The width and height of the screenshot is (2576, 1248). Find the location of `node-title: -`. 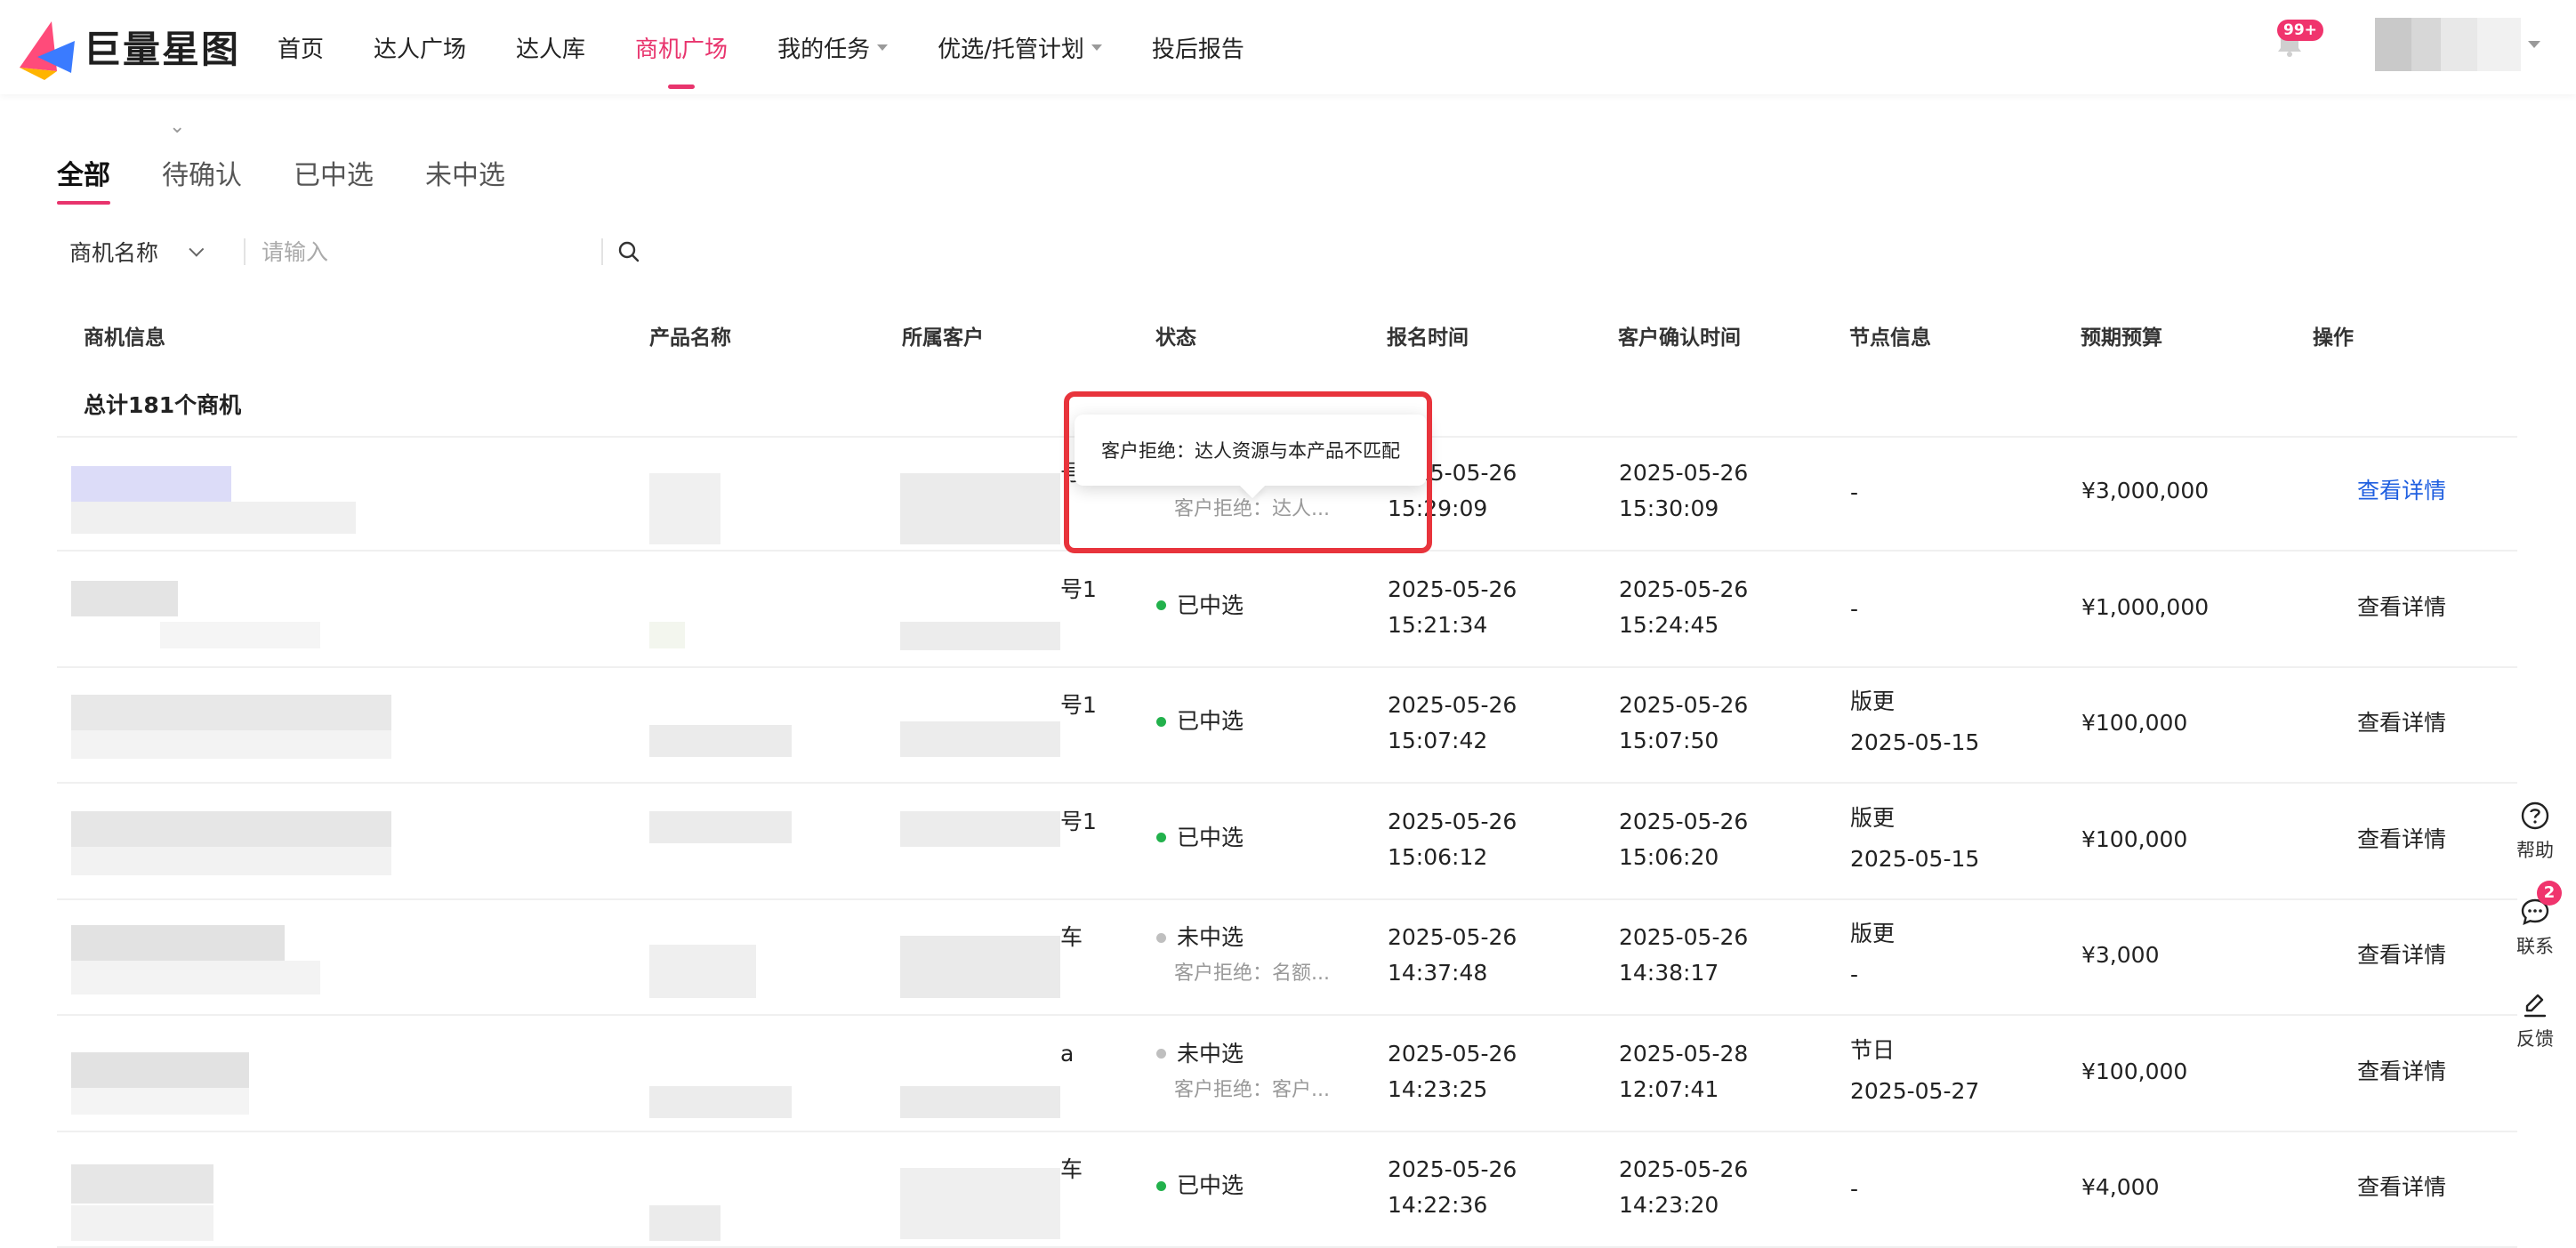

node-title: - is located at coordinates (1854, 492).